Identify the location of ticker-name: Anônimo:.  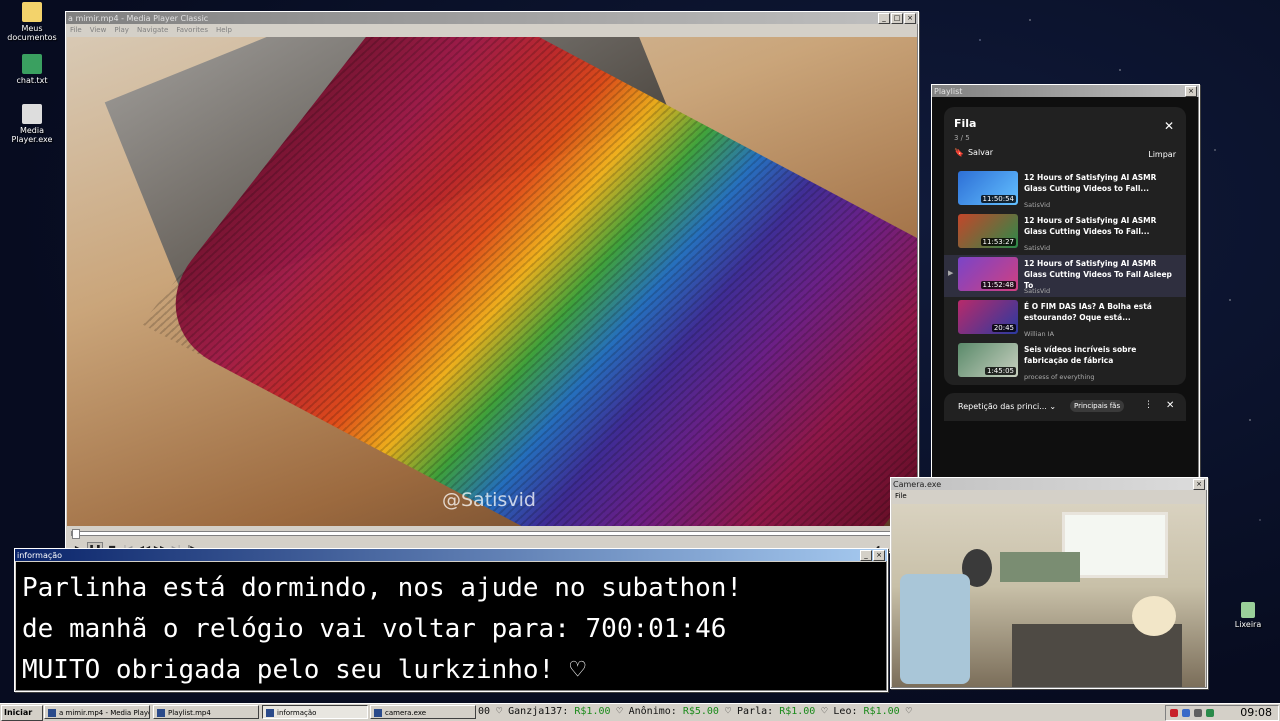
(652, 711).